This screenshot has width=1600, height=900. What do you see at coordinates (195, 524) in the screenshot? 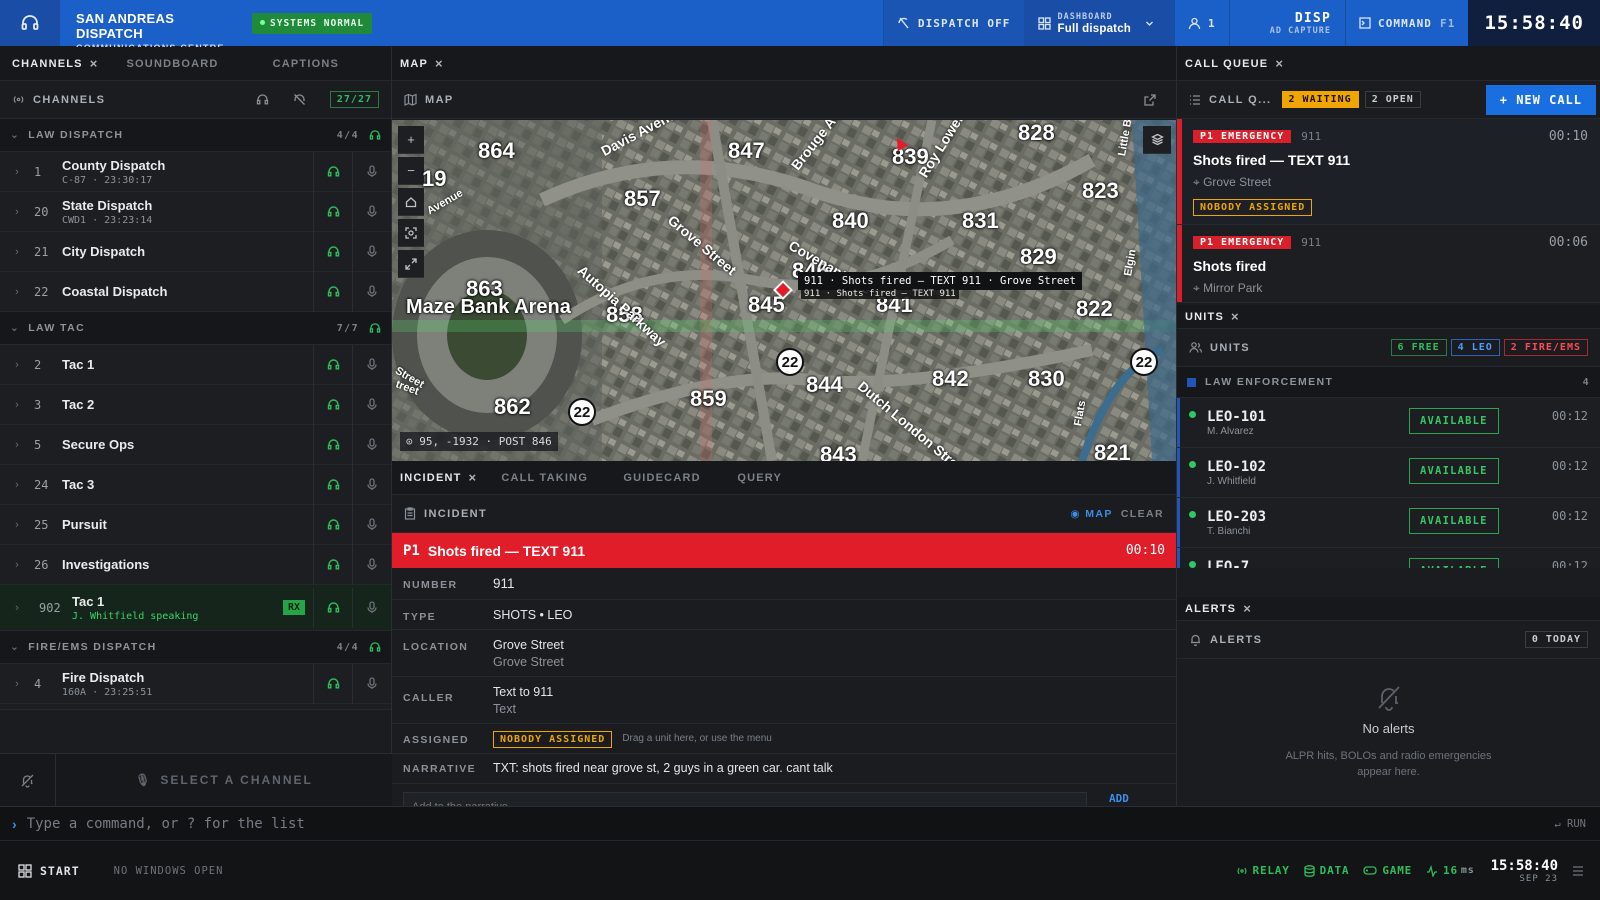
I see `channel-row: › 25 Pursuit` at bounding box center [195, 524].